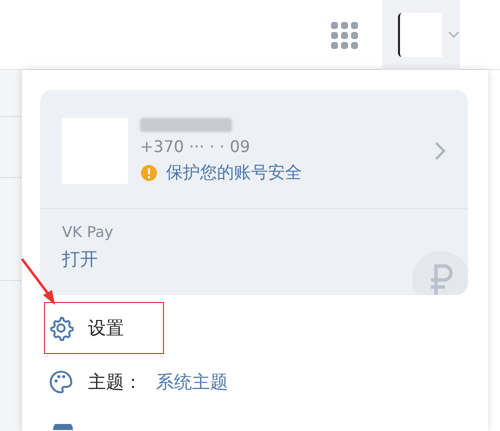 The height and width of the screenshot is (431, 500). I want to click on security-link: 保护您的账号安全, so click(234, 172).